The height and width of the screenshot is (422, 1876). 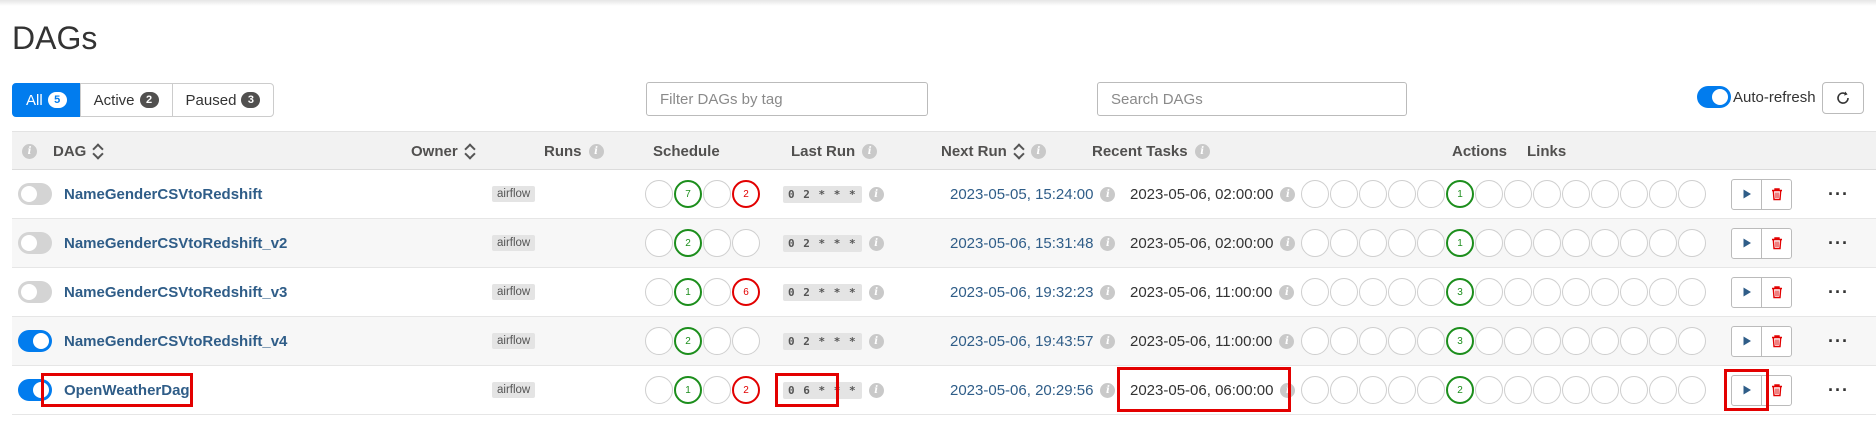 I want to click on filter-all-button: All 5, so click(x=46, y=100).